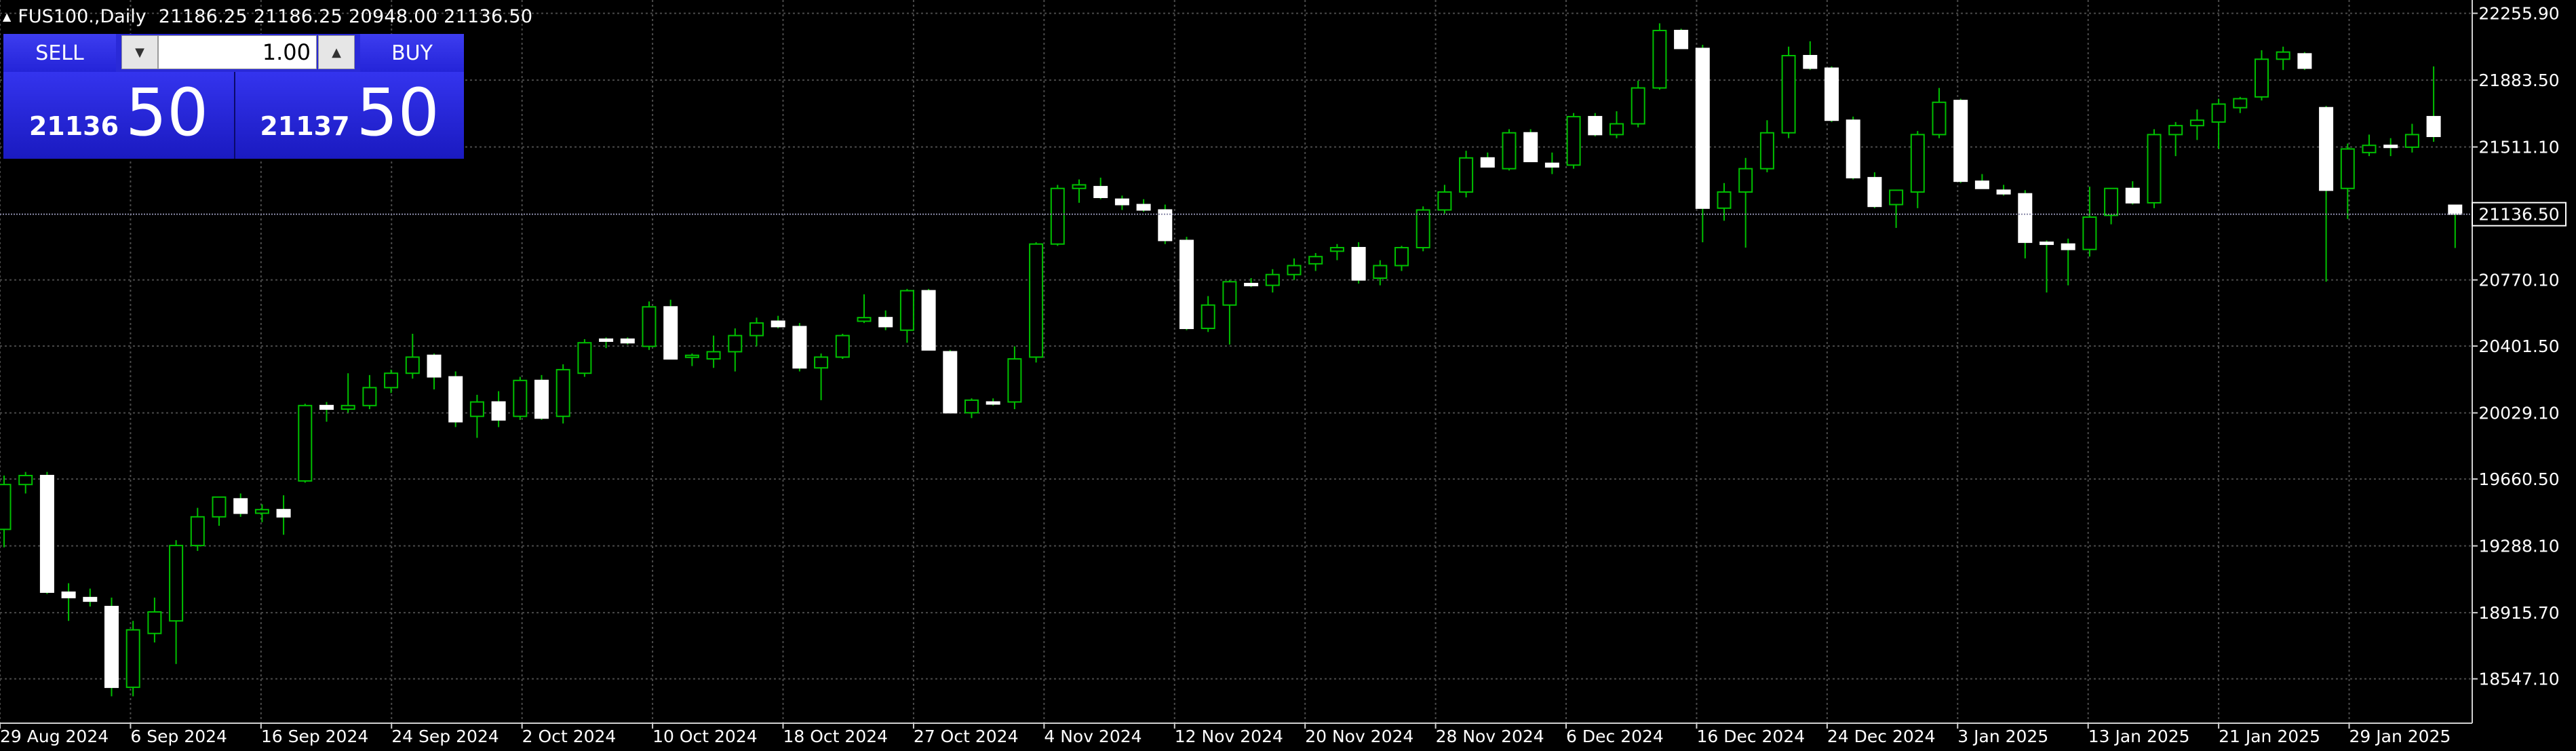  I want to click on lot-decrease-button: ▼, so click(139, 52).